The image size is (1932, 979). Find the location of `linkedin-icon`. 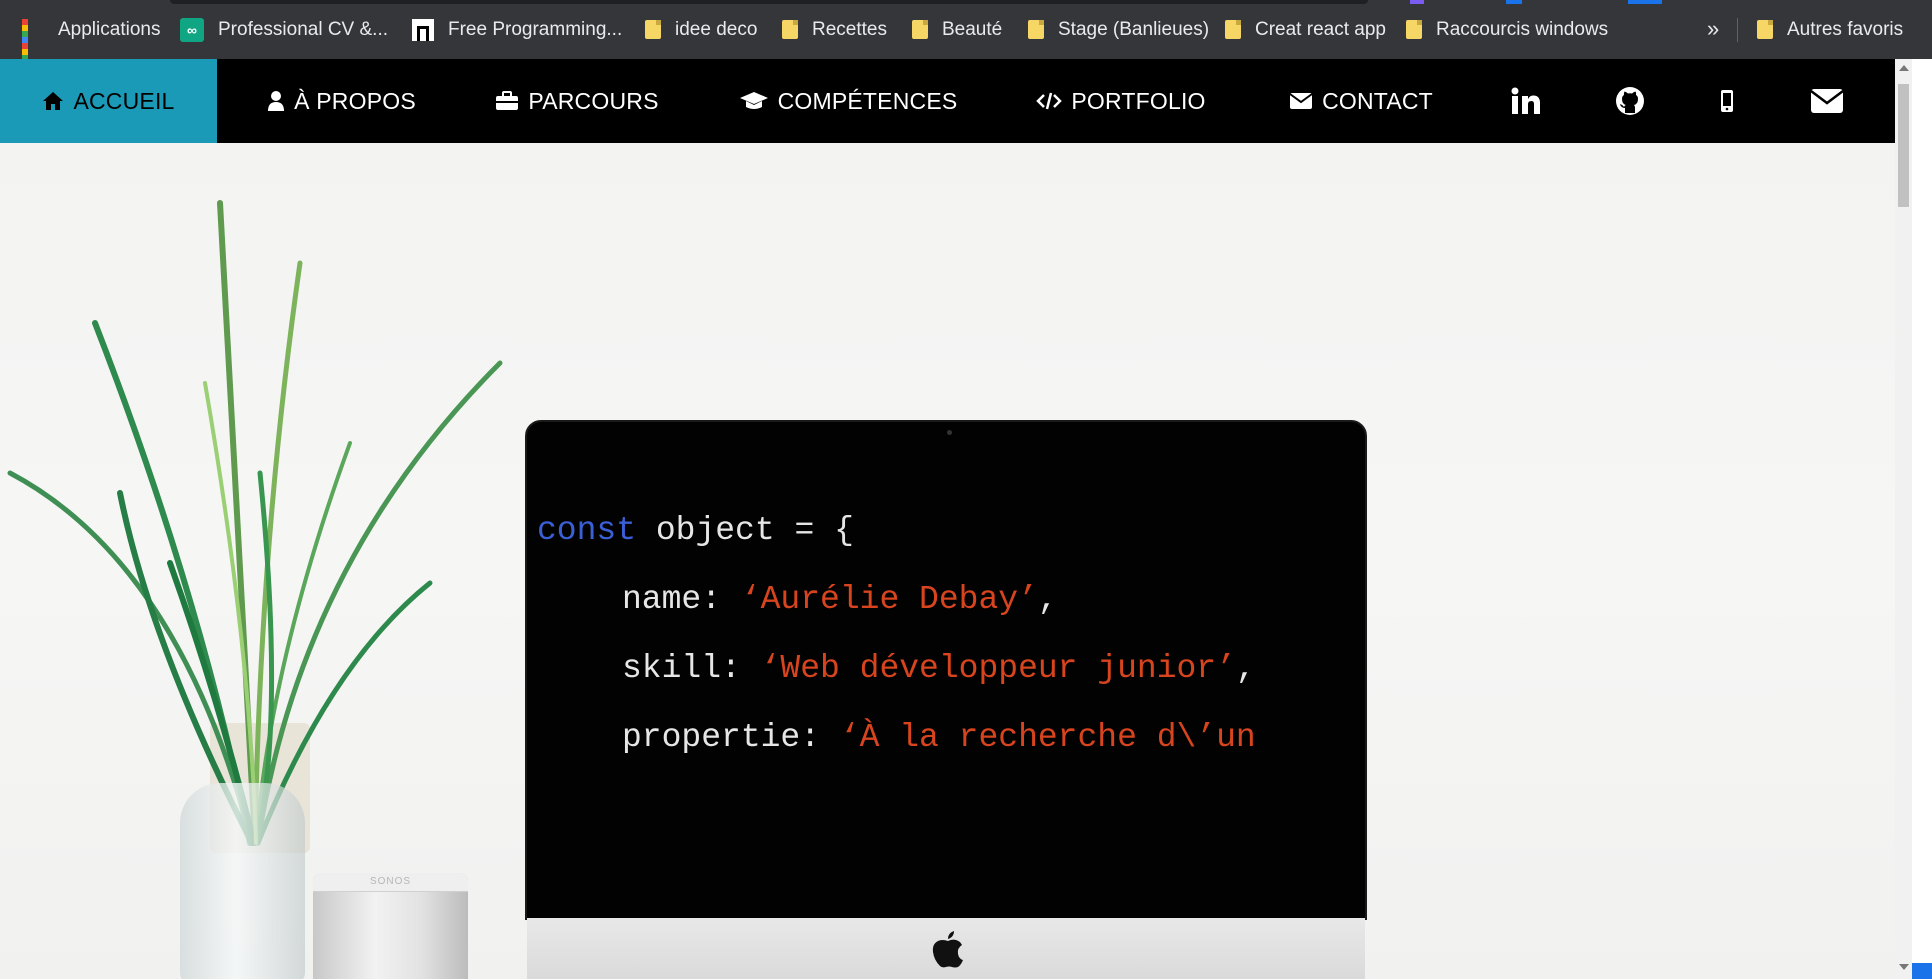

linkedin-icon is located at coordinates (1525, 100).